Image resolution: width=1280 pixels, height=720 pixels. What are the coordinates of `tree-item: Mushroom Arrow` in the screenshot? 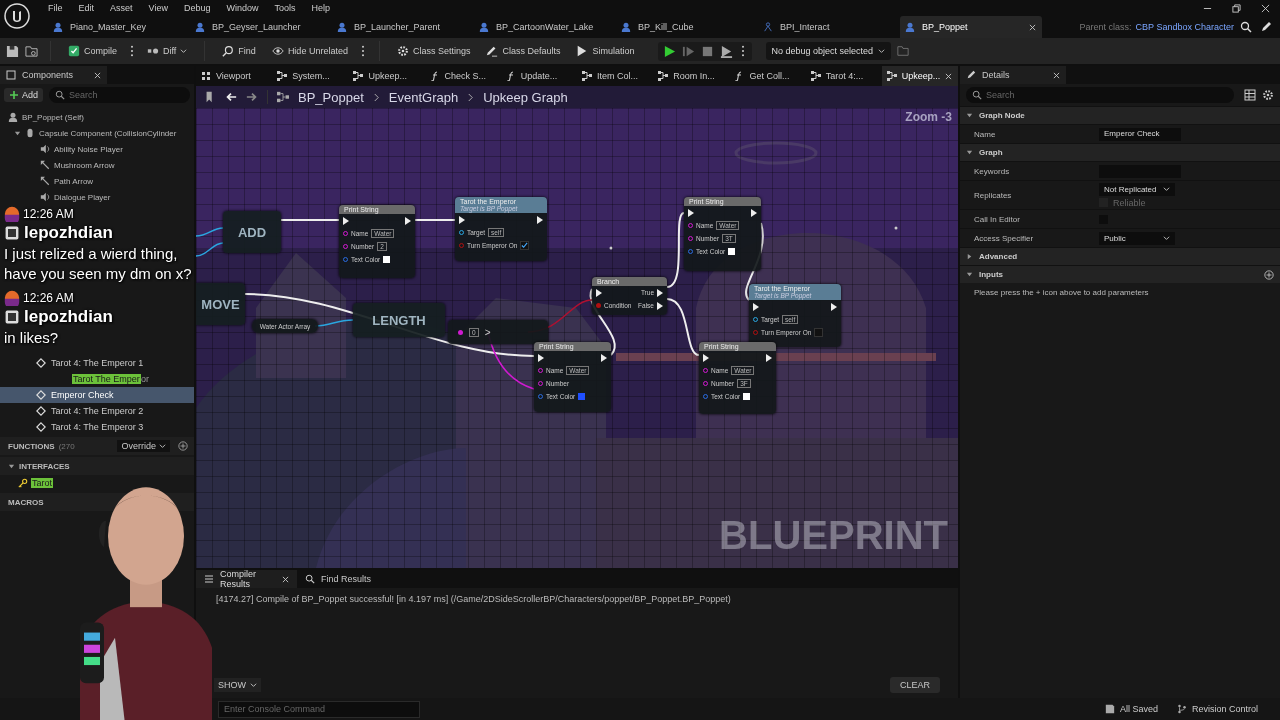 It's located at (84, 165).